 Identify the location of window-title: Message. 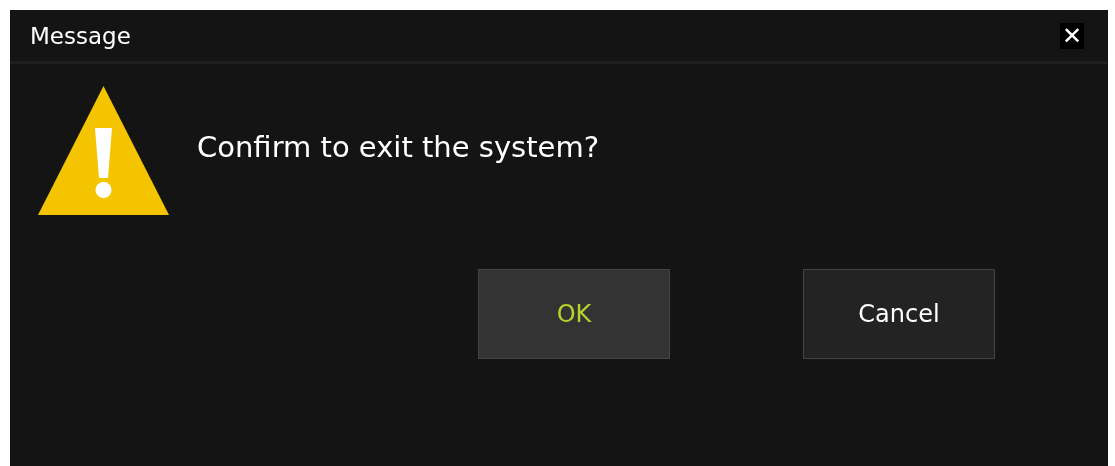
(80, 35).